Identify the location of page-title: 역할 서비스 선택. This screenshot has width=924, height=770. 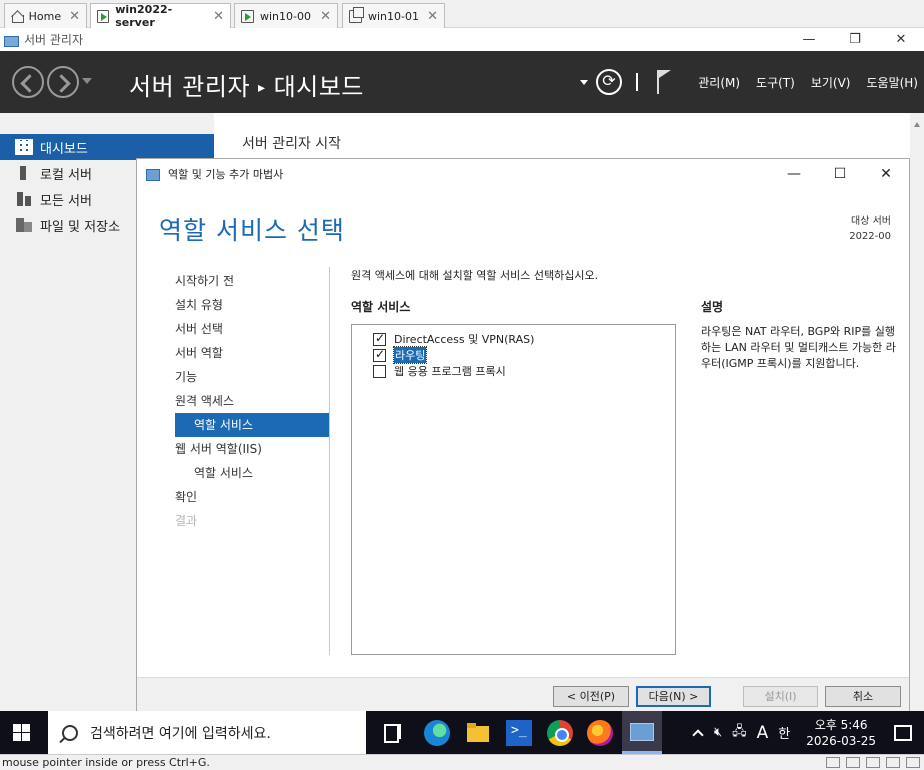
(252, 230).